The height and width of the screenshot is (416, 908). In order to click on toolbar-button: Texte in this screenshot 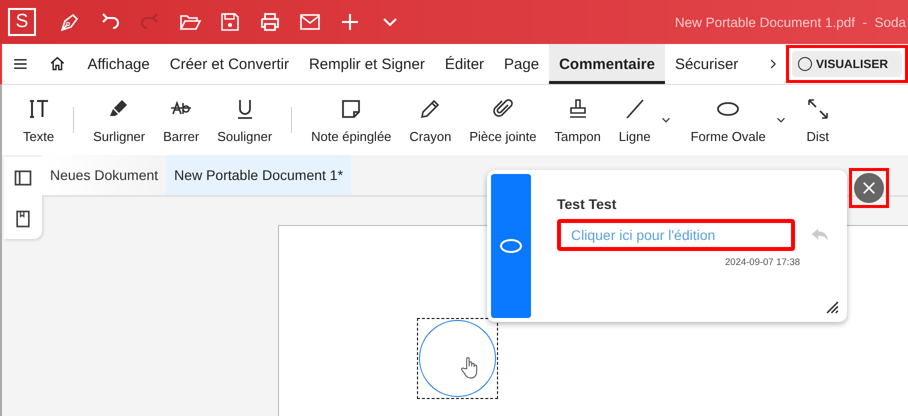, I will do `click(39, 120)`.